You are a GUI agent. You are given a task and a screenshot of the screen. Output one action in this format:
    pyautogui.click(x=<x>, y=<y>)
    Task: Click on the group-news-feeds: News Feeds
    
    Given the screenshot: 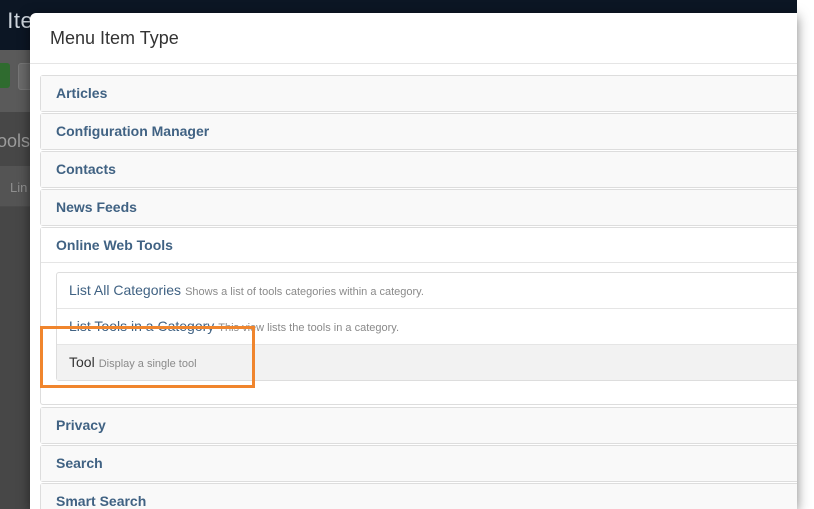 What is the action you would take?
    pyautogui.click(x=418, y=207)
    